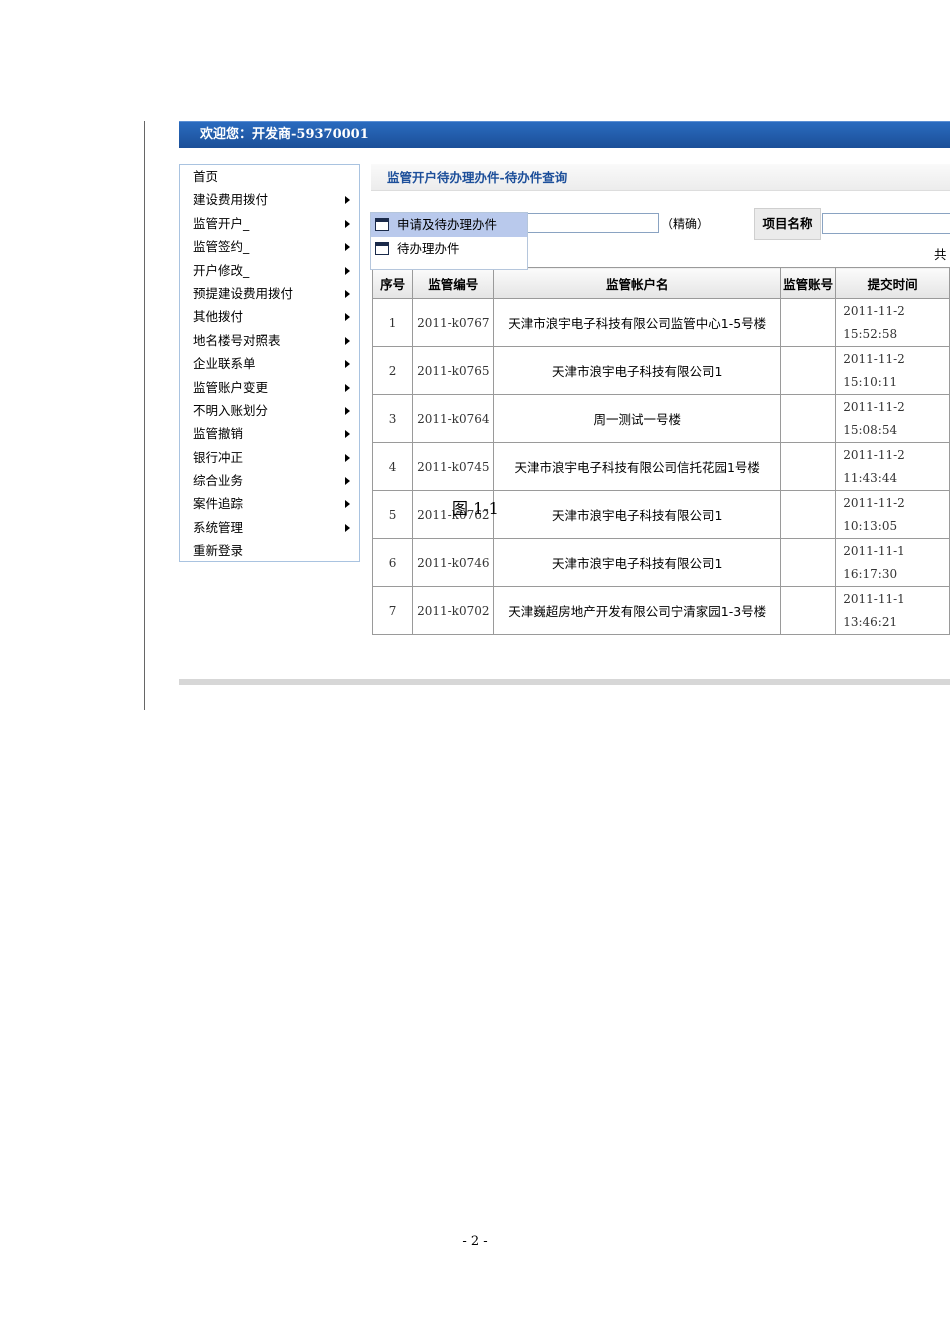 This screenshot has height=1344, width=950. I want to click on page-title: 监管开户待办理办件-待办件查询, so click(660, 177).